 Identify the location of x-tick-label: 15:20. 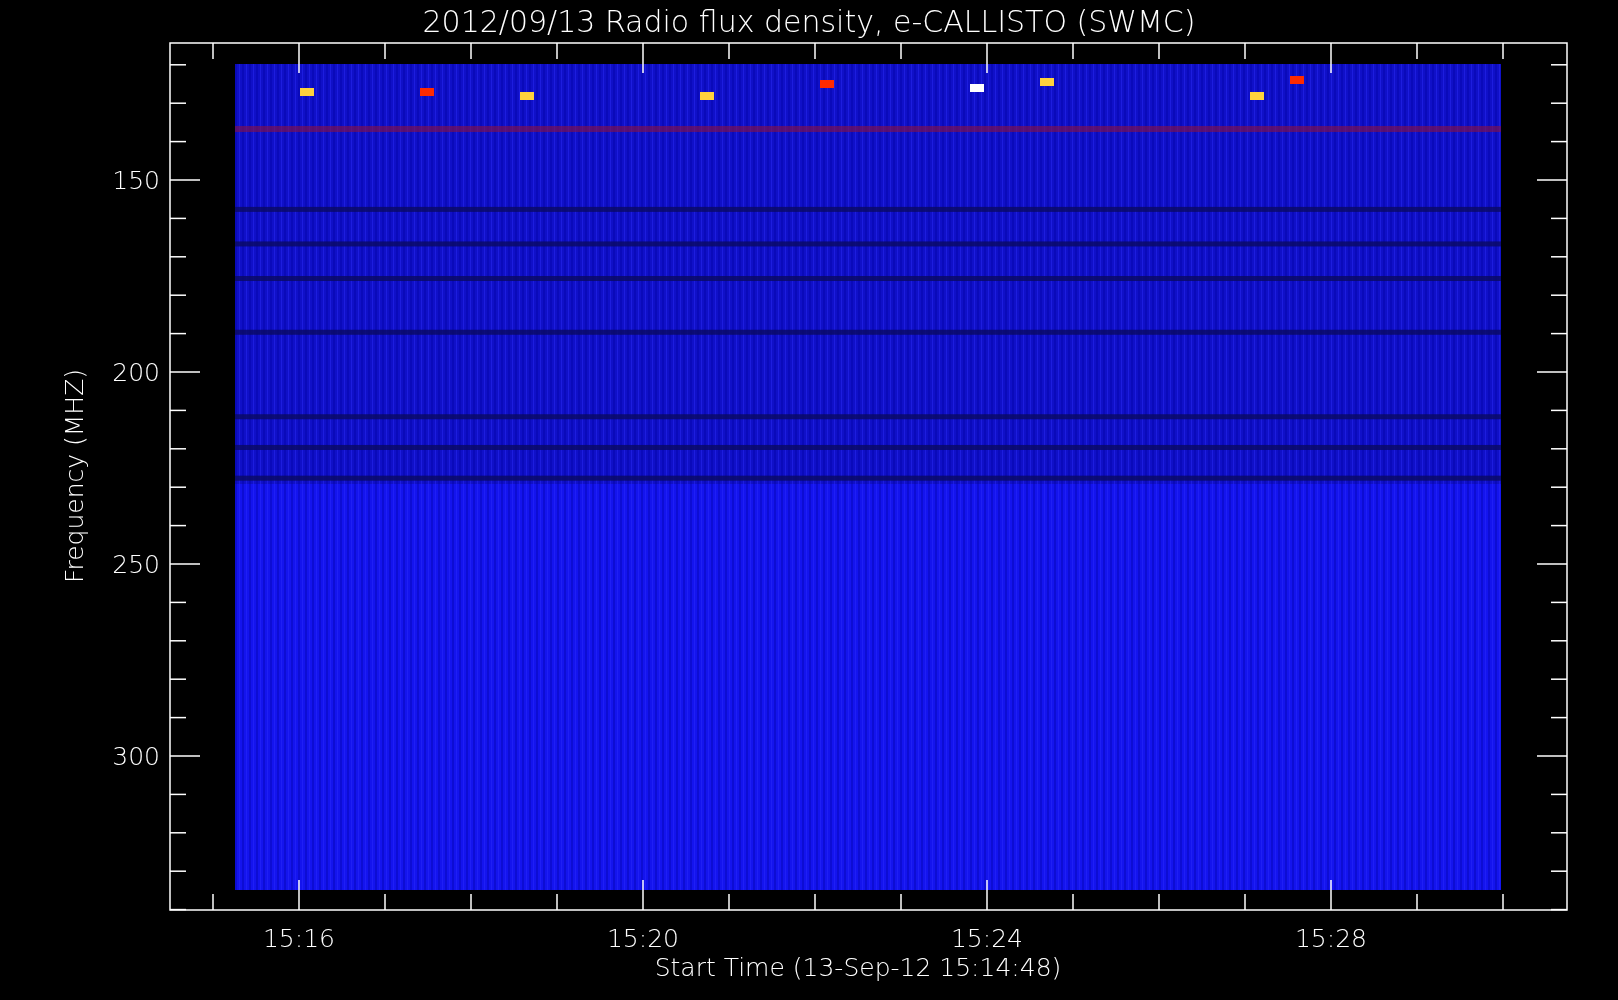
(643, 938).